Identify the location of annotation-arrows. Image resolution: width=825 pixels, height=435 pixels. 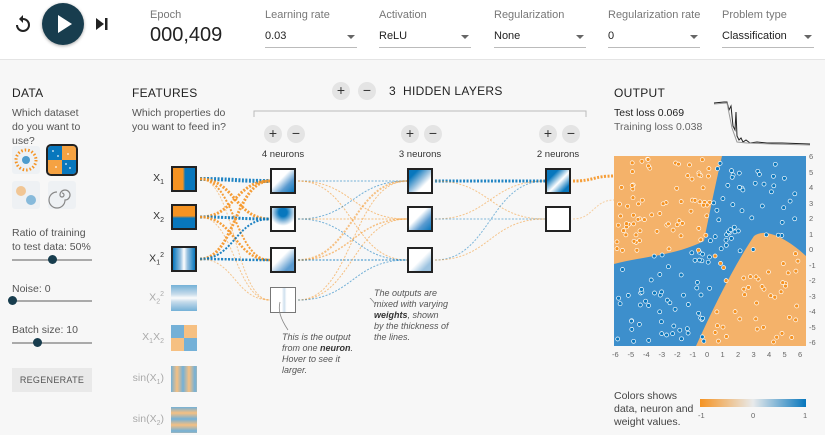
(327, 314).